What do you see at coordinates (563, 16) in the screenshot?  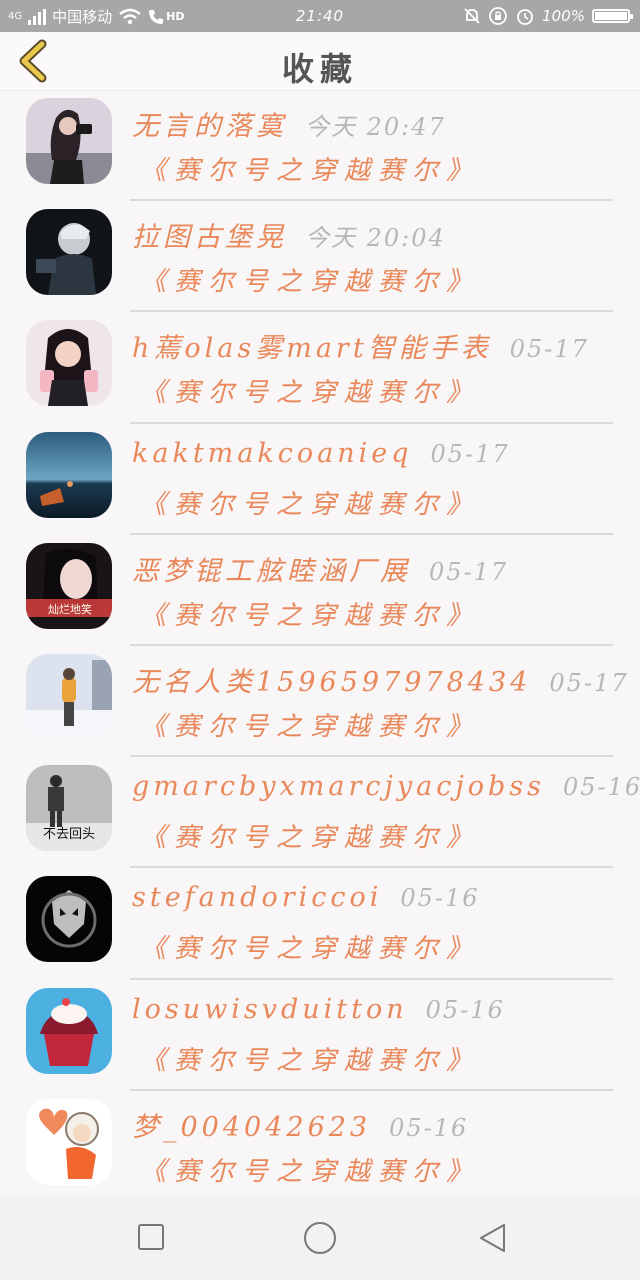 I see `battery-percent: 100%` at bounding box center [563, 16].